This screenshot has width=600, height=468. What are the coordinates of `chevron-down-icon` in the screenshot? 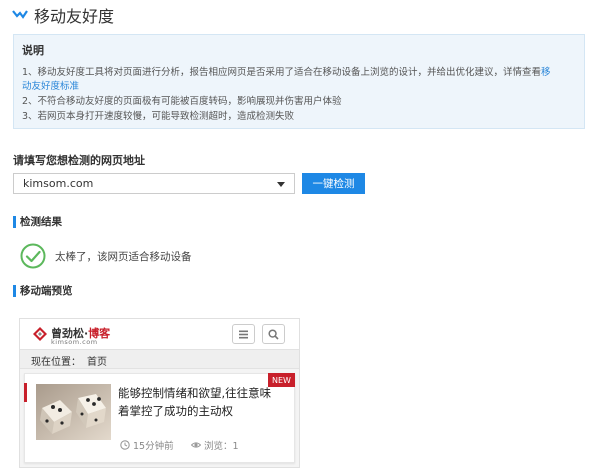 It's located at (20, 14).